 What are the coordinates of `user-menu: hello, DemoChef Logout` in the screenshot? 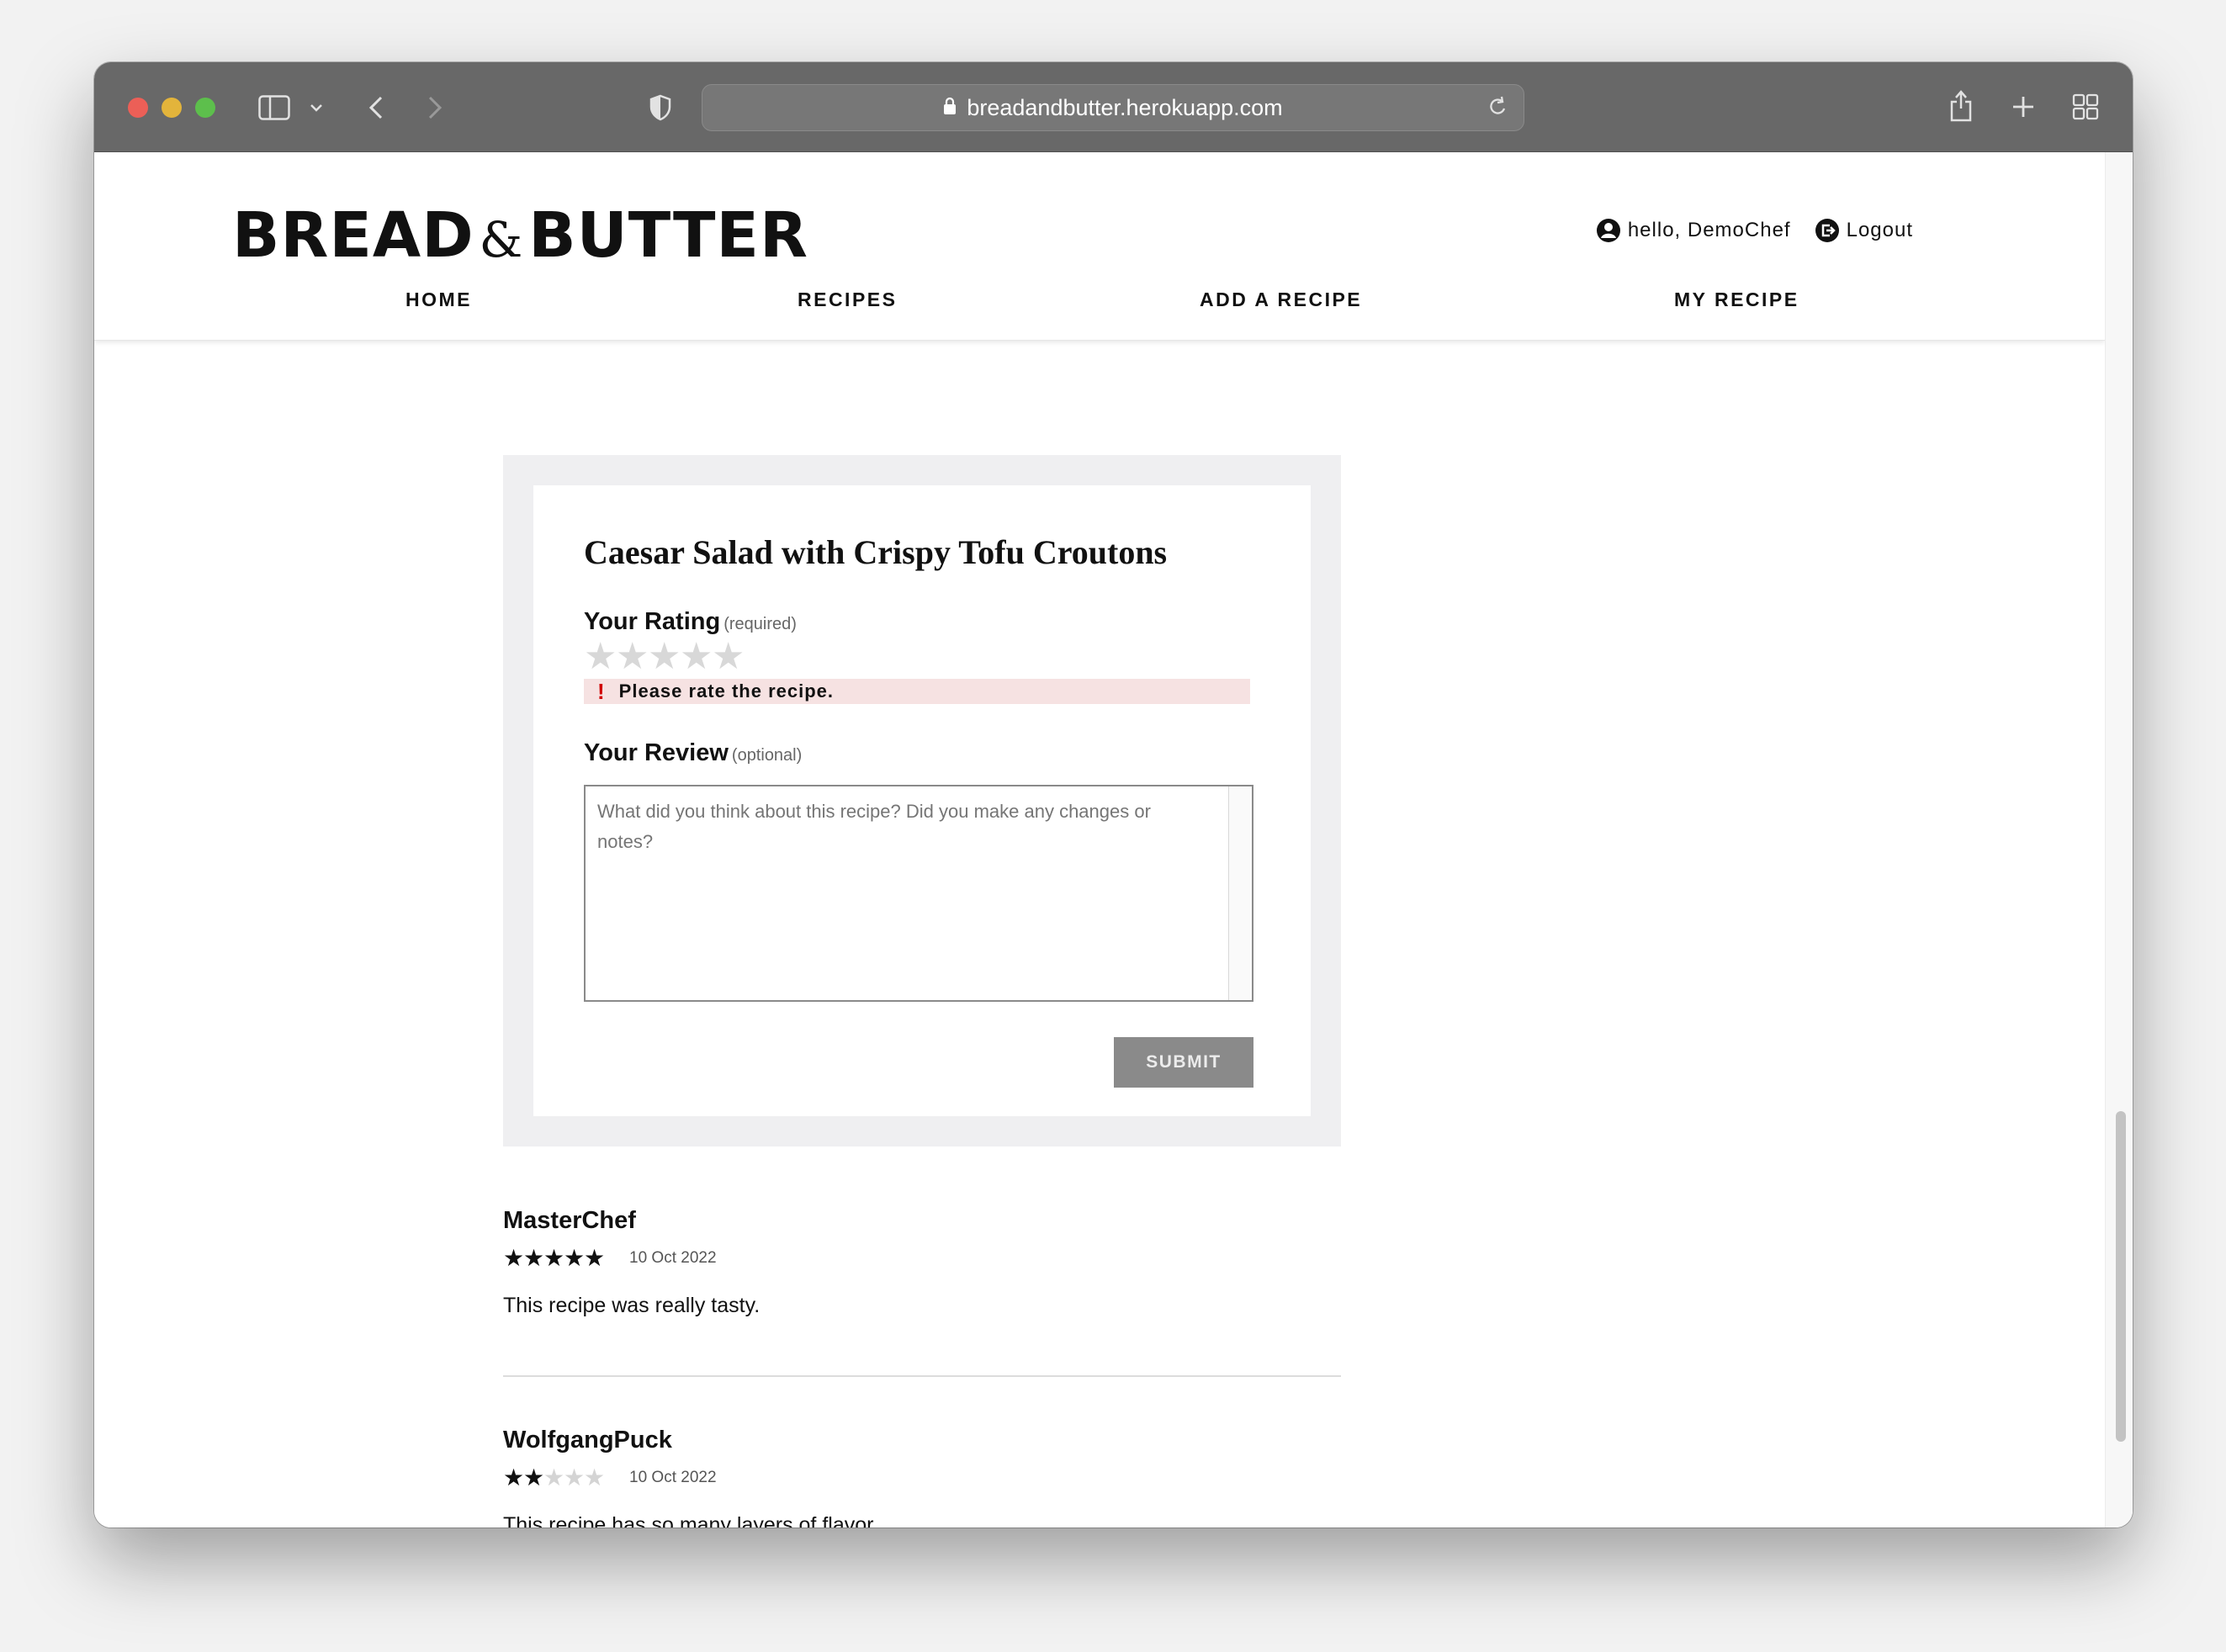 It's located at (1742, 230).